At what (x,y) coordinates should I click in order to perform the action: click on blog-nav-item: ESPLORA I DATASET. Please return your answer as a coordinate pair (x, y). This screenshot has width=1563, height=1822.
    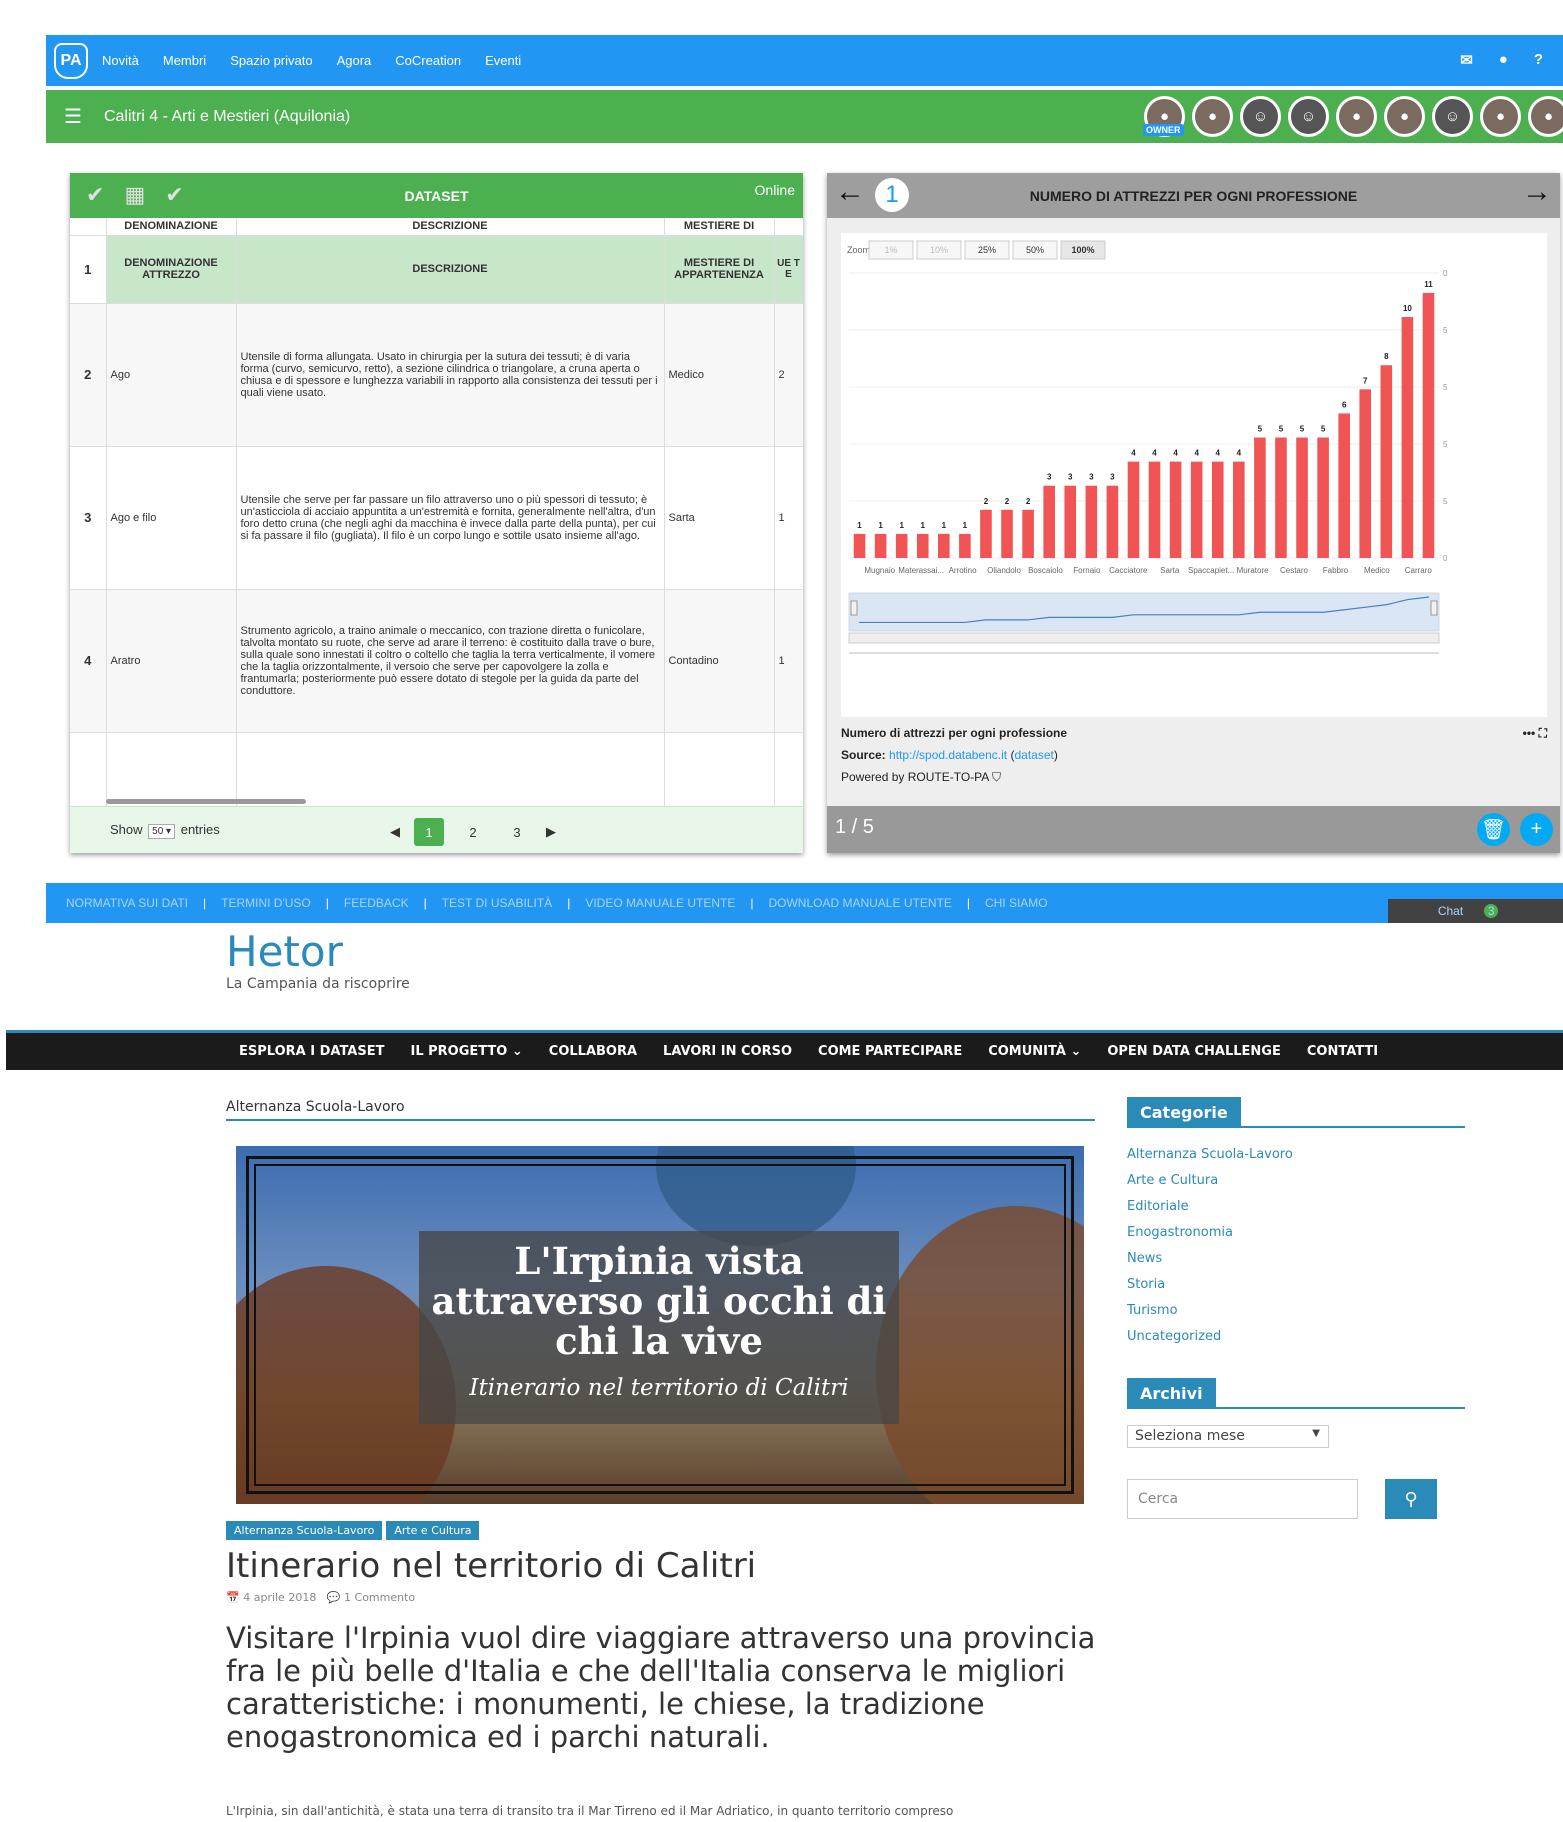
    Looking at the image, I should click on (311, 1051).